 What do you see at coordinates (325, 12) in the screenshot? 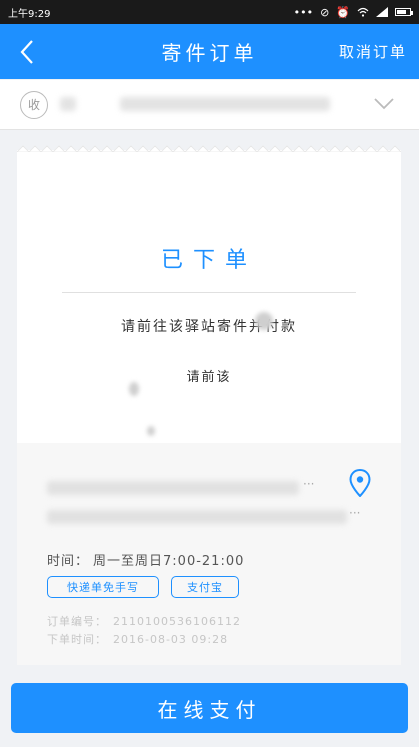
I see `mute-icon: ⊘` at bounding box center [325, 12].